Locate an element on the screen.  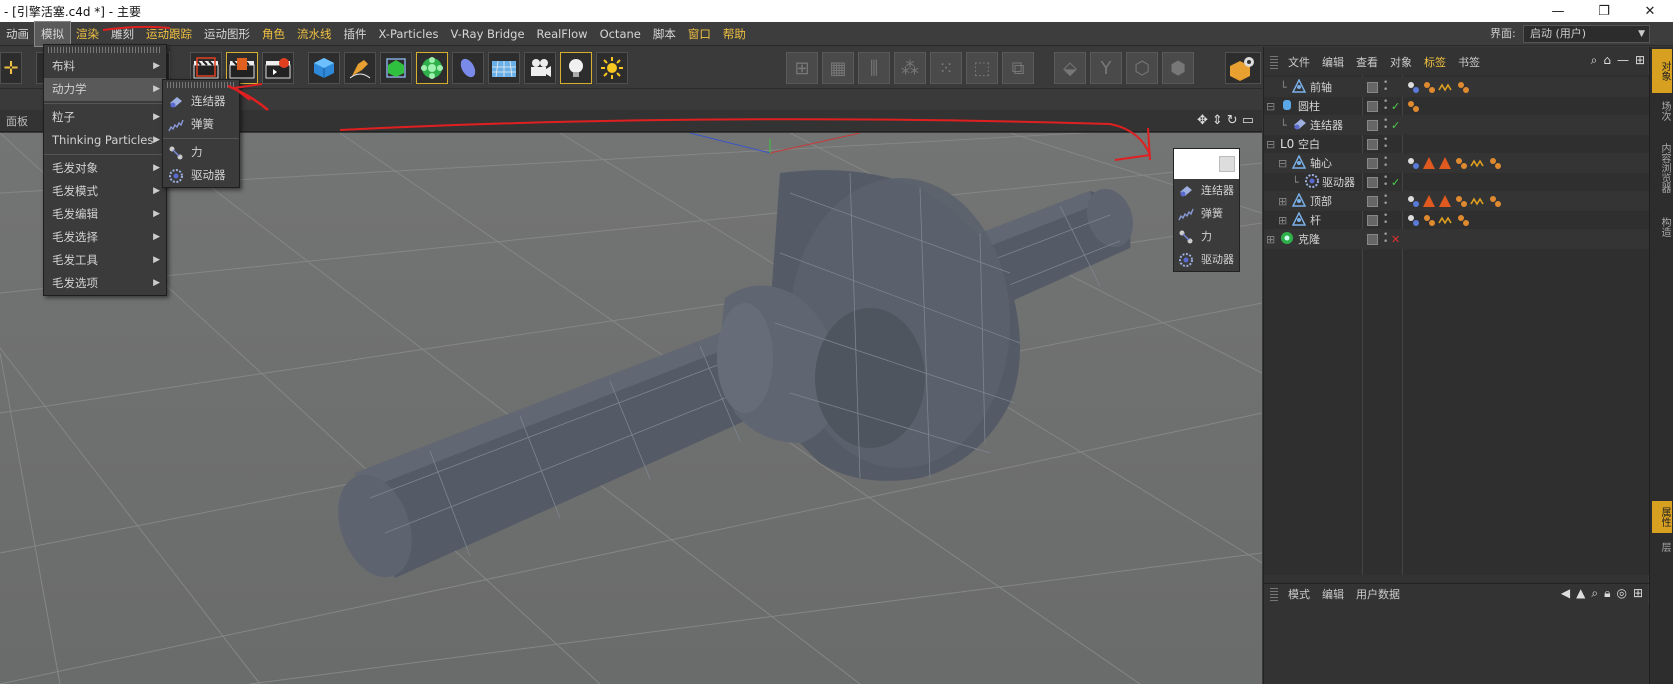
palette-close-button is located at coordinates (1227, 164).